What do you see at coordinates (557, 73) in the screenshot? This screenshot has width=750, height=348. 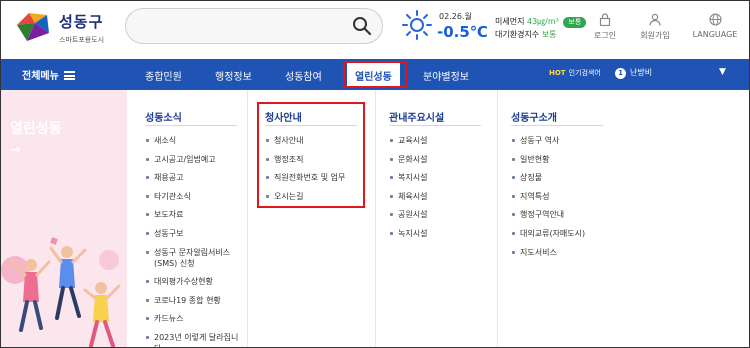 I see `hot-label: HOT` at bounding box center [557, 73].